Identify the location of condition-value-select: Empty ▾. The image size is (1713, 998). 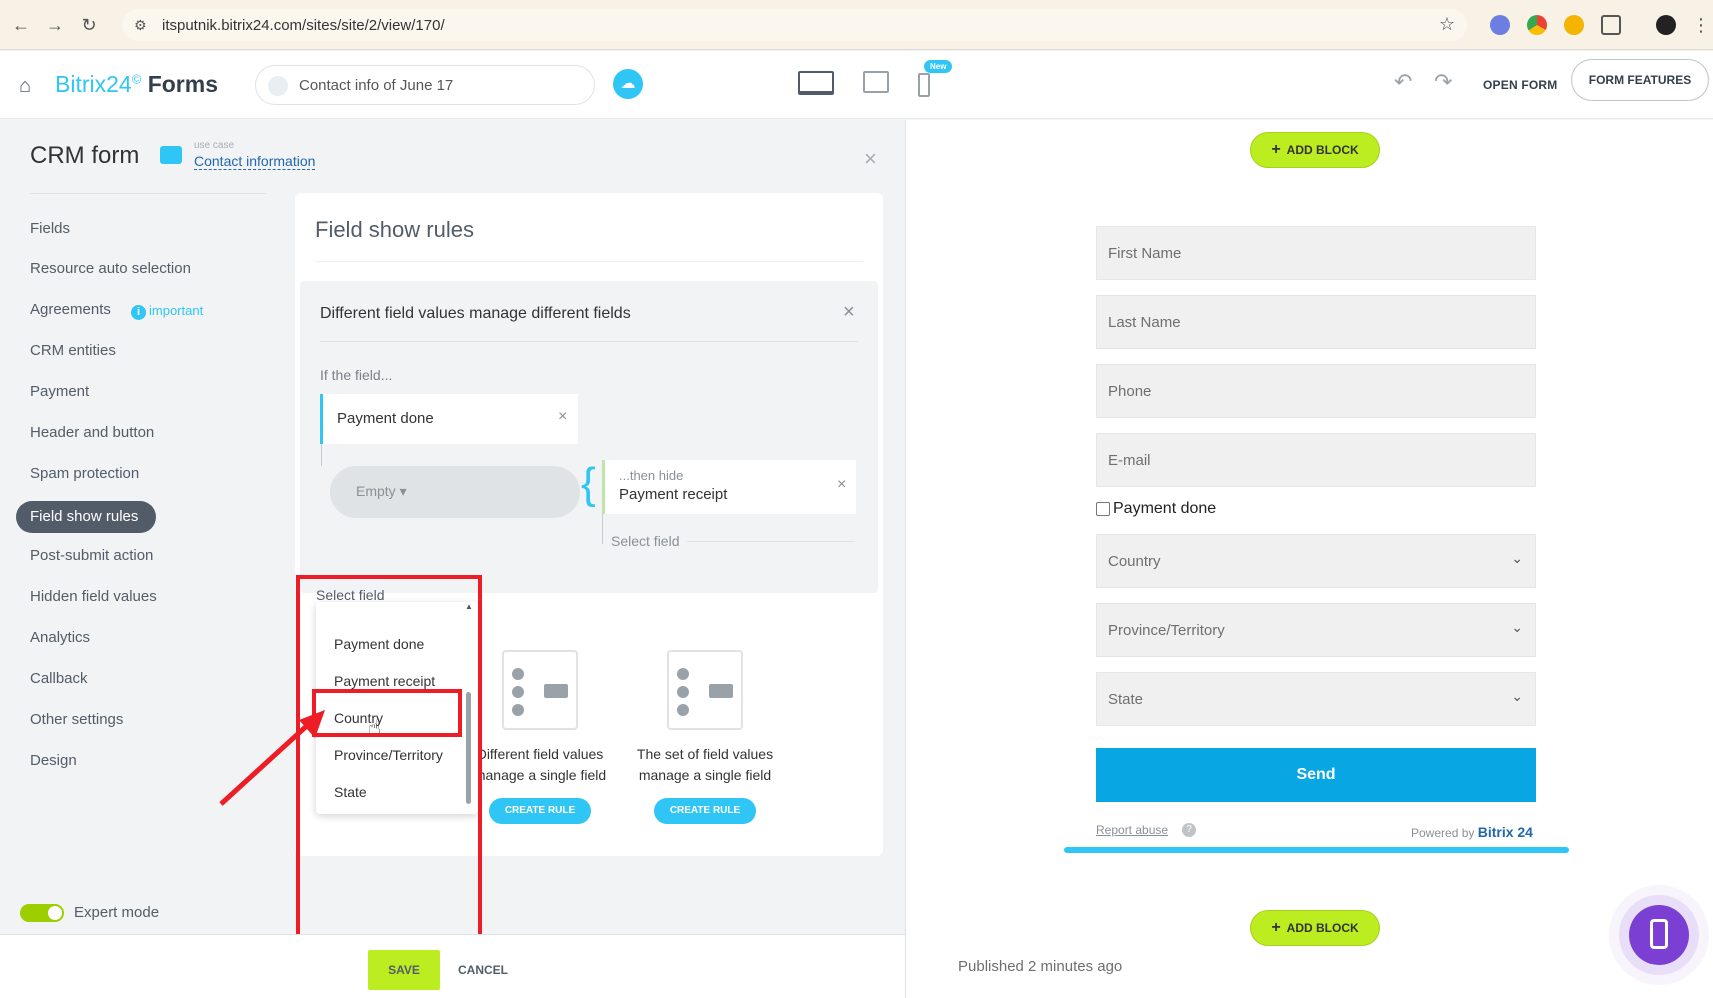
(455, 492).